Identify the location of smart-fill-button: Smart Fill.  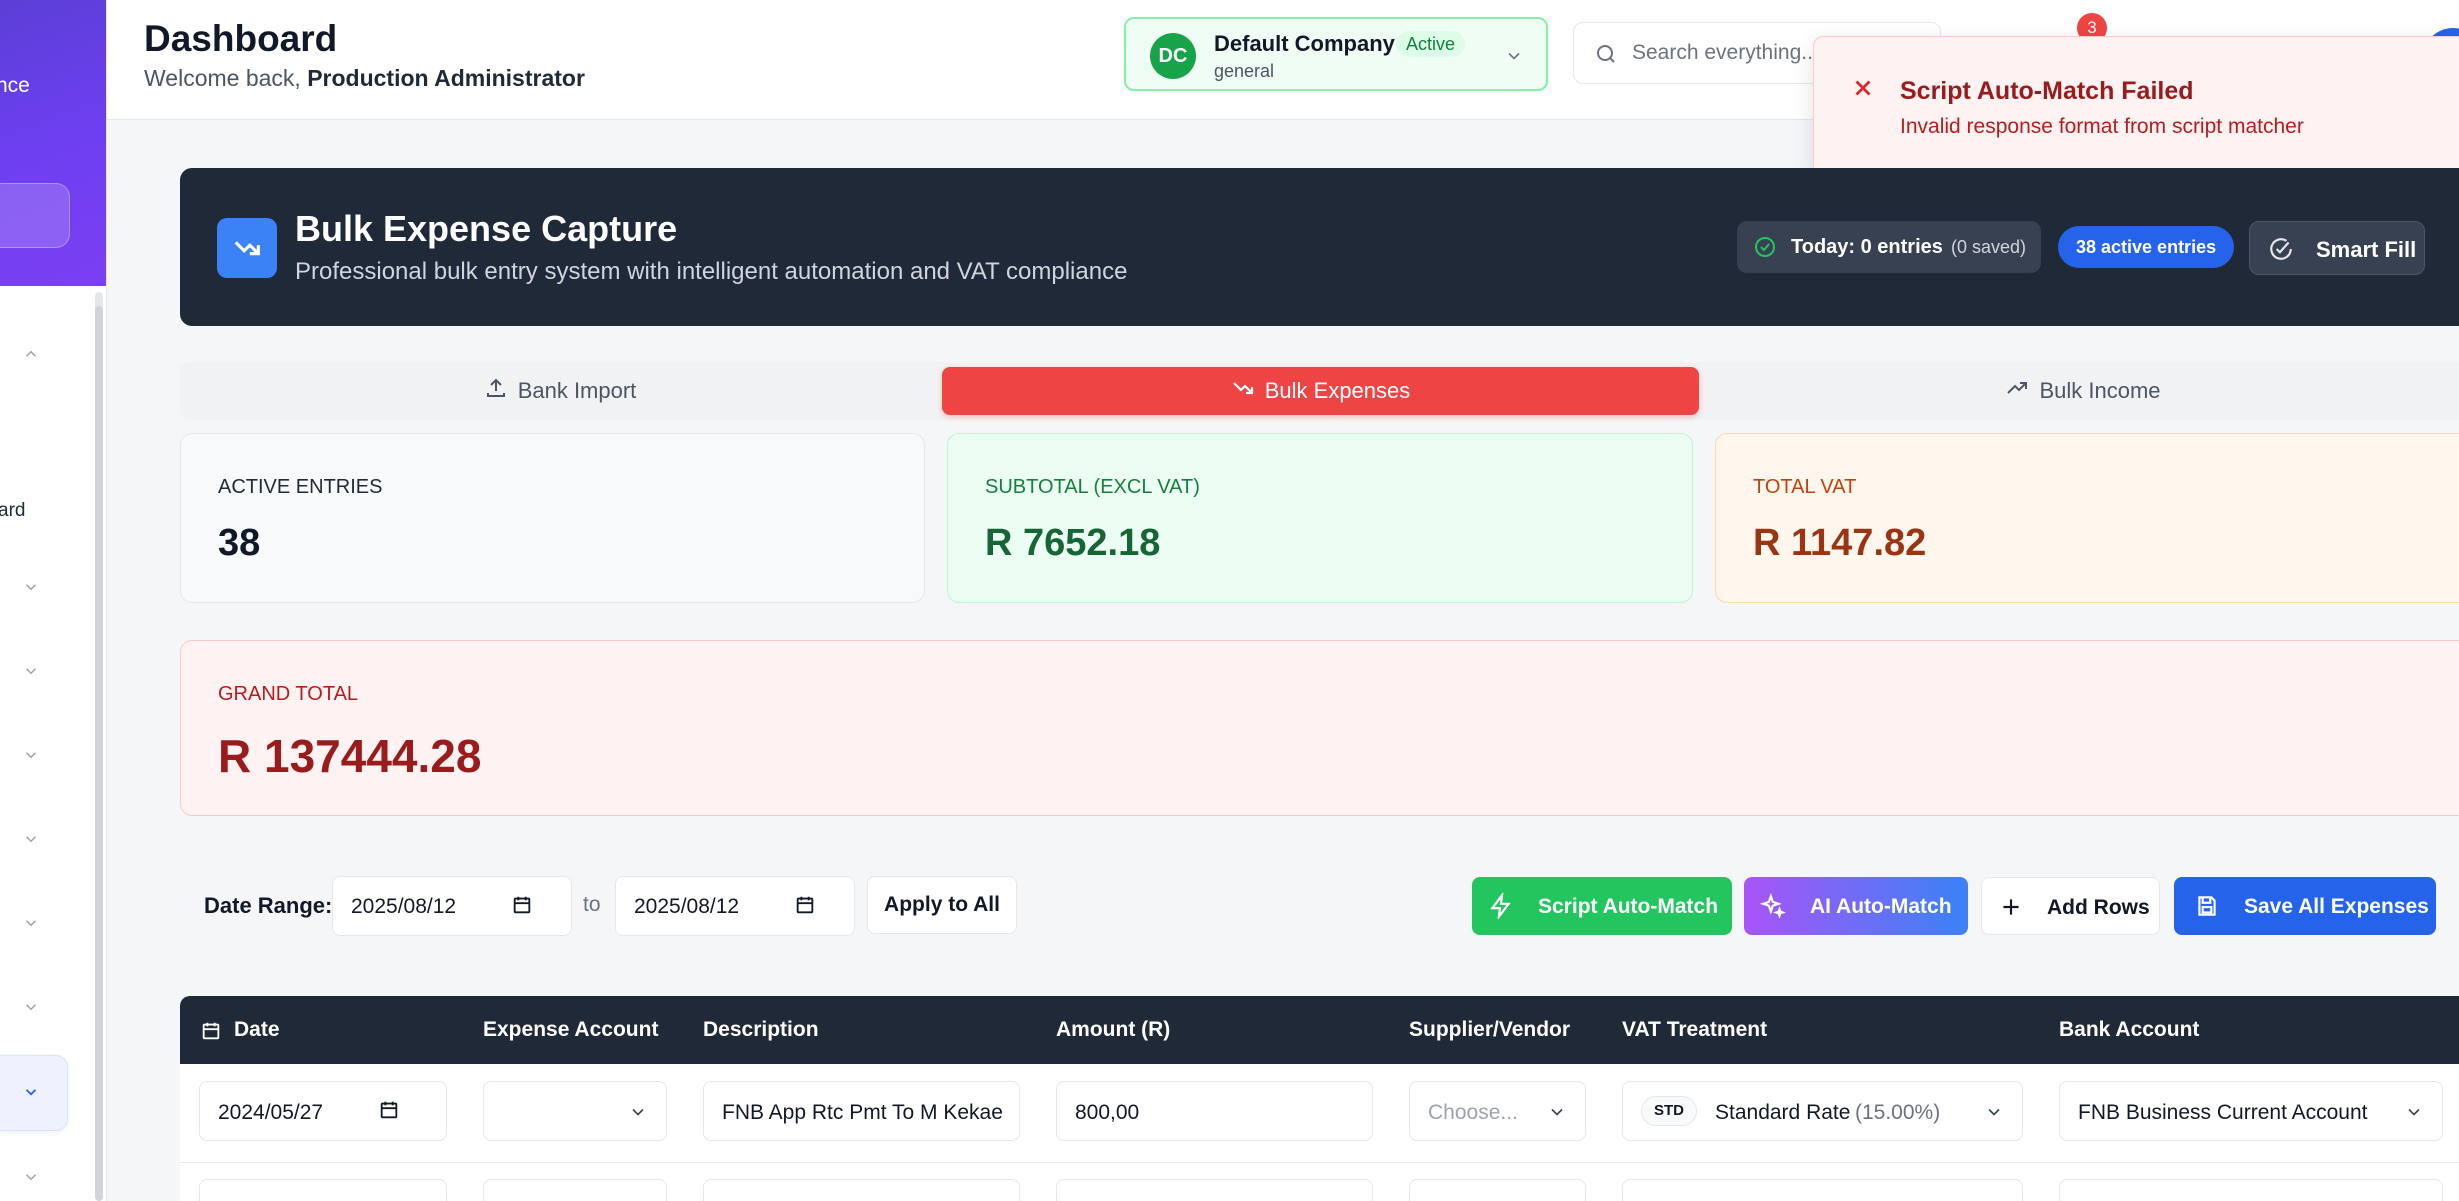
(2337, 248).